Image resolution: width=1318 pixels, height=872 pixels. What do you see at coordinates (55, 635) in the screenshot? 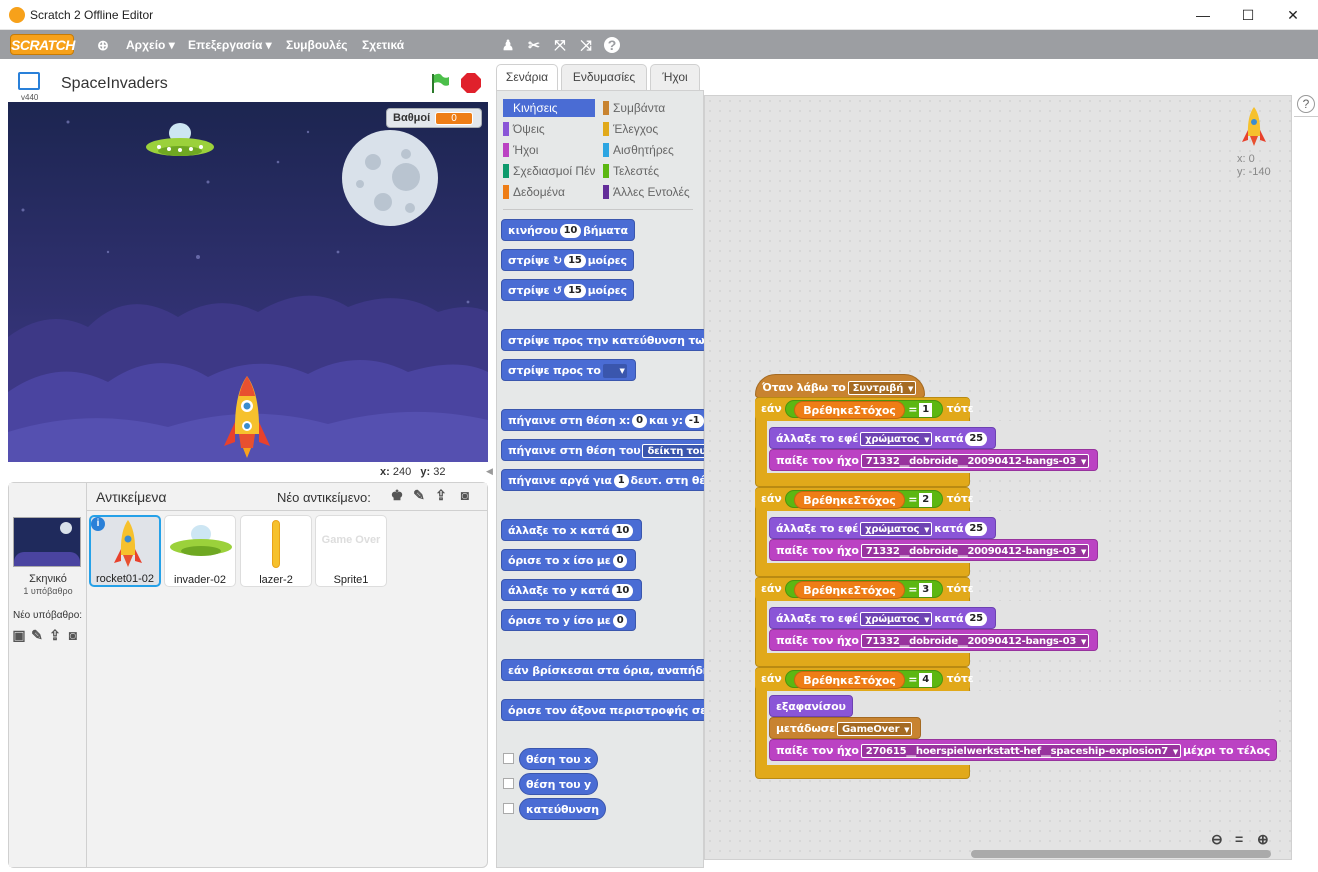
I see `upload-backdrop-icon: ⇪` at bounding box center [55, 635].